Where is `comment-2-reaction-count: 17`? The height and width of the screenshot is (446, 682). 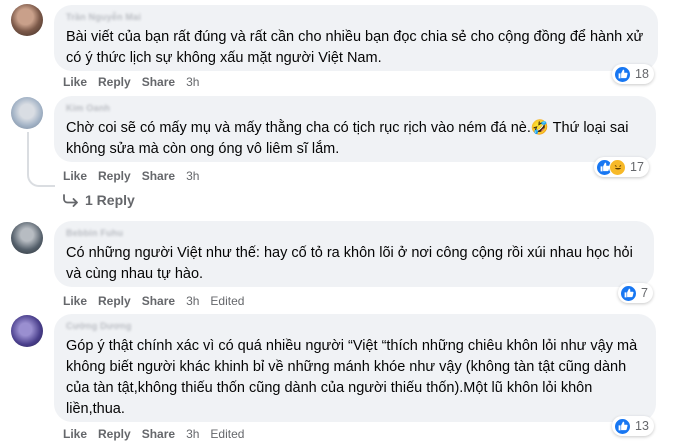
comment-2-reaction-count: 17 is located at coordinates (637, 167).